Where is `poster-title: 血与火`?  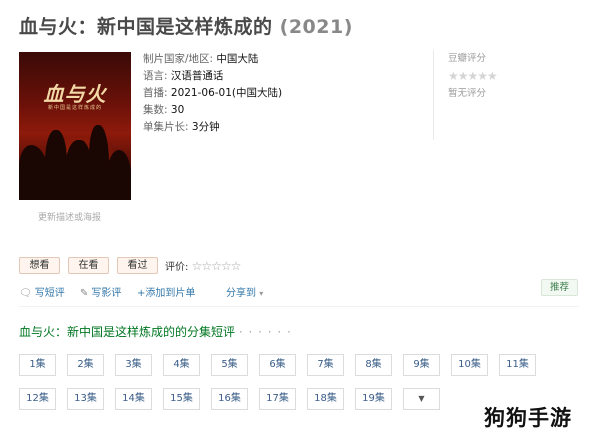 poster-title: 血与火 is located at coordinates (75, 94).